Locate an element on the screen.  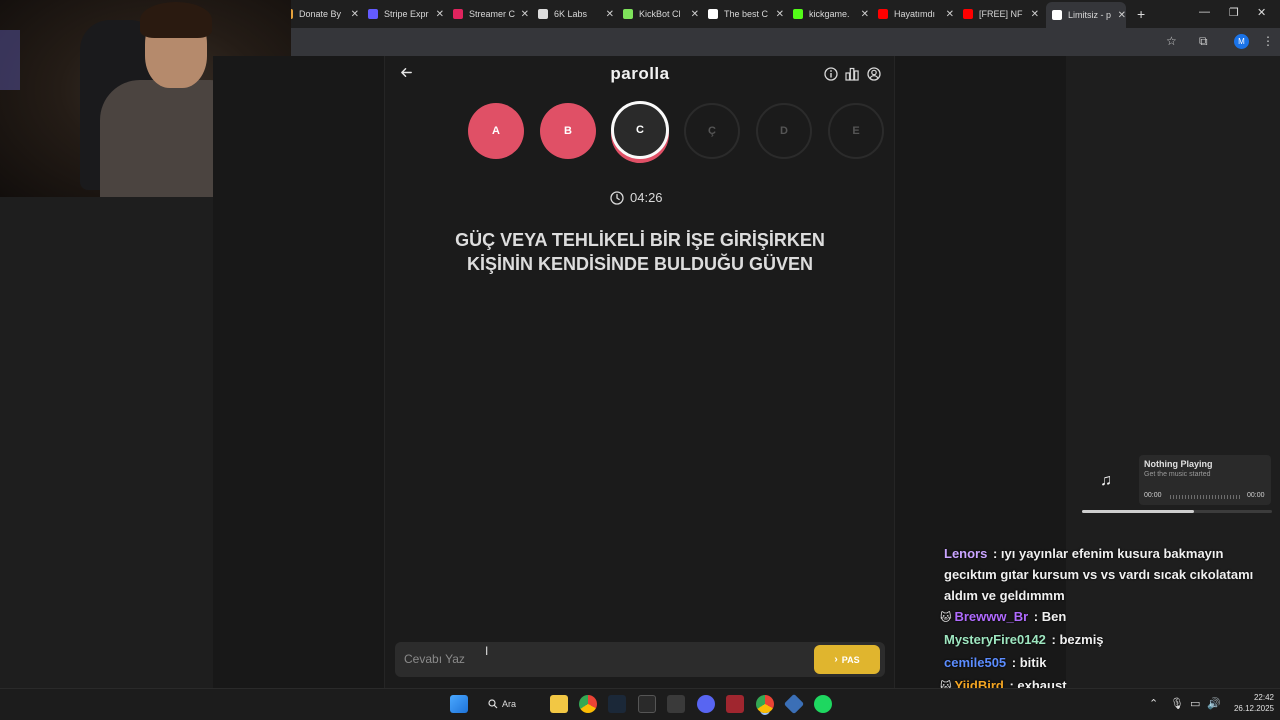
letter-pending: E is located at coordinates (856, 131).